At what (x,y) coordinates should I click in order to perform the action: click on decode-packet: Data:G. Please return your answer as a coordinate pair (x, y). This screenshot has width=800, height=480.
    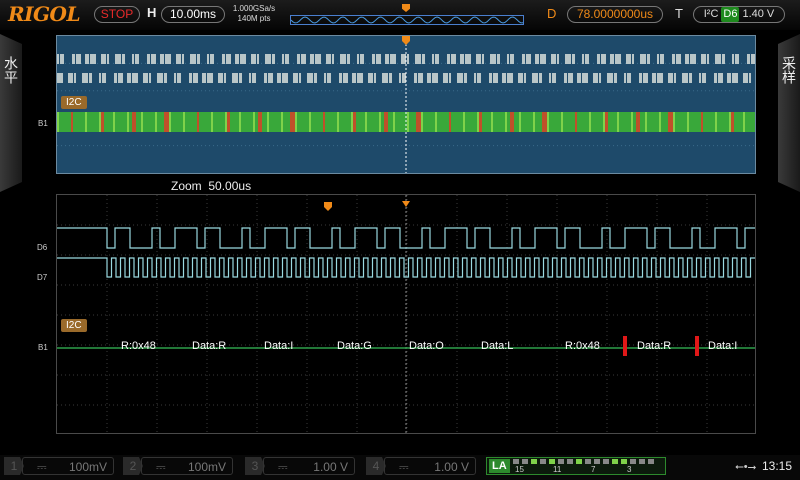
    Looking at the image, I should click on (354, 346).